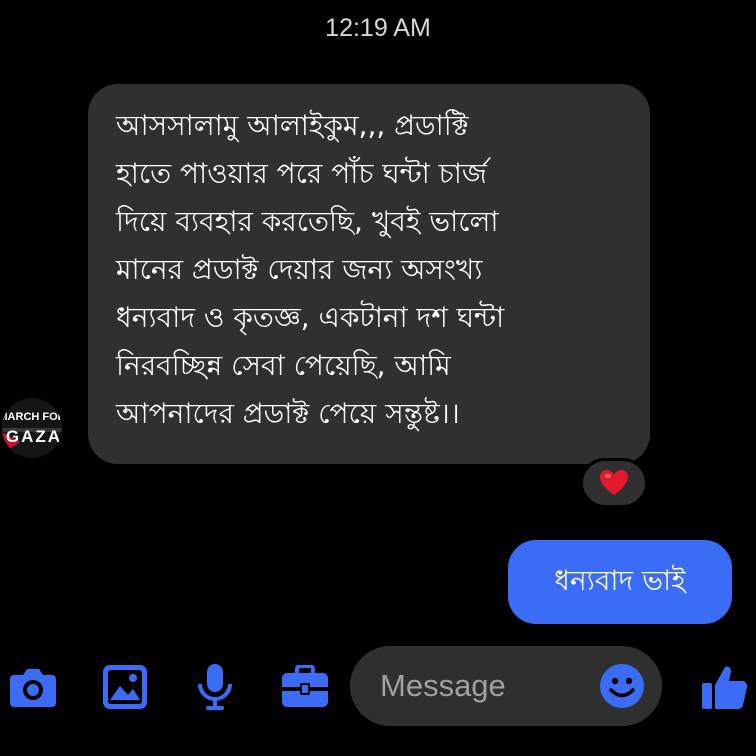 The width and height of the screenshot is (756, 756). What do you see at coordinates (378, 28) in the screenshot?
I see `message-timestamp: 12:19 AM` at bounding box center [378, 28].